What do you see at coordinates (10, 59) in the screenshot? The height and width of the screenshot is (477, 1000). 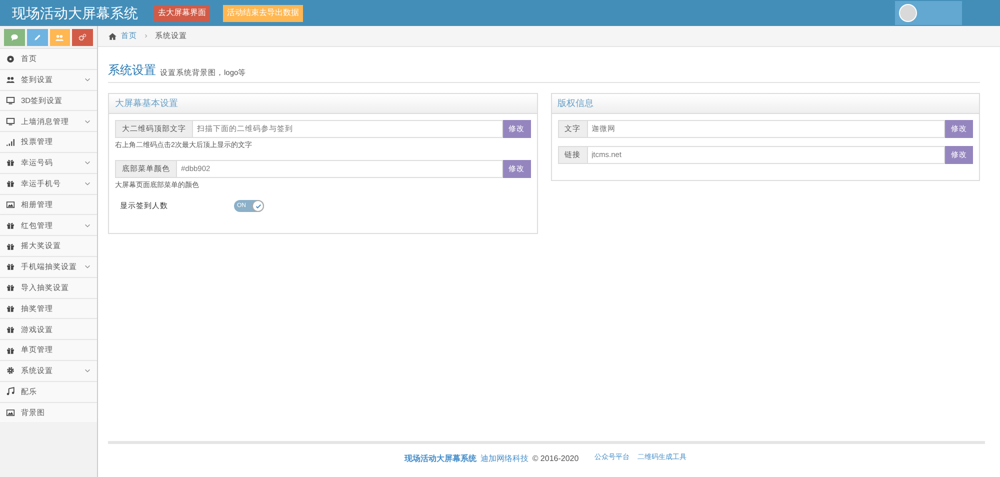 I see `dashboard-icon` at bounding box center [10, 59].